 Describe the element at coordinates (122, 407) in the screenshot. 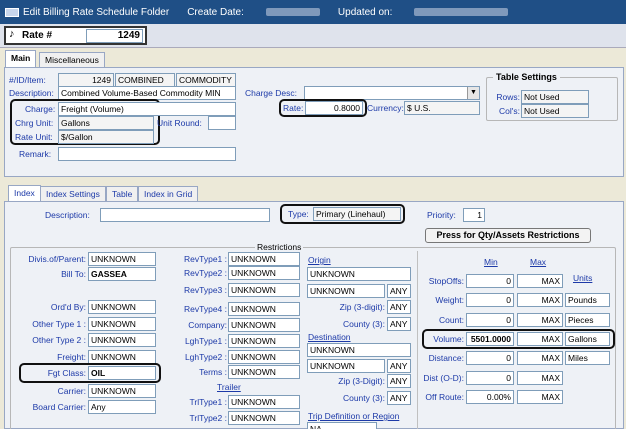

I see `board-carrier-field: Any` at that location.